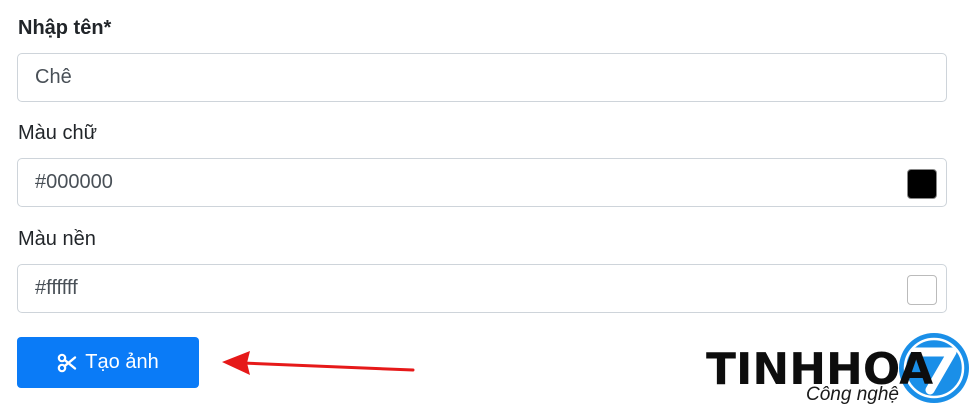 Image resolution: width=971 pixels, height=412 pixels. I want to click on text-color-label: Màu chữ, so click(57, 133).